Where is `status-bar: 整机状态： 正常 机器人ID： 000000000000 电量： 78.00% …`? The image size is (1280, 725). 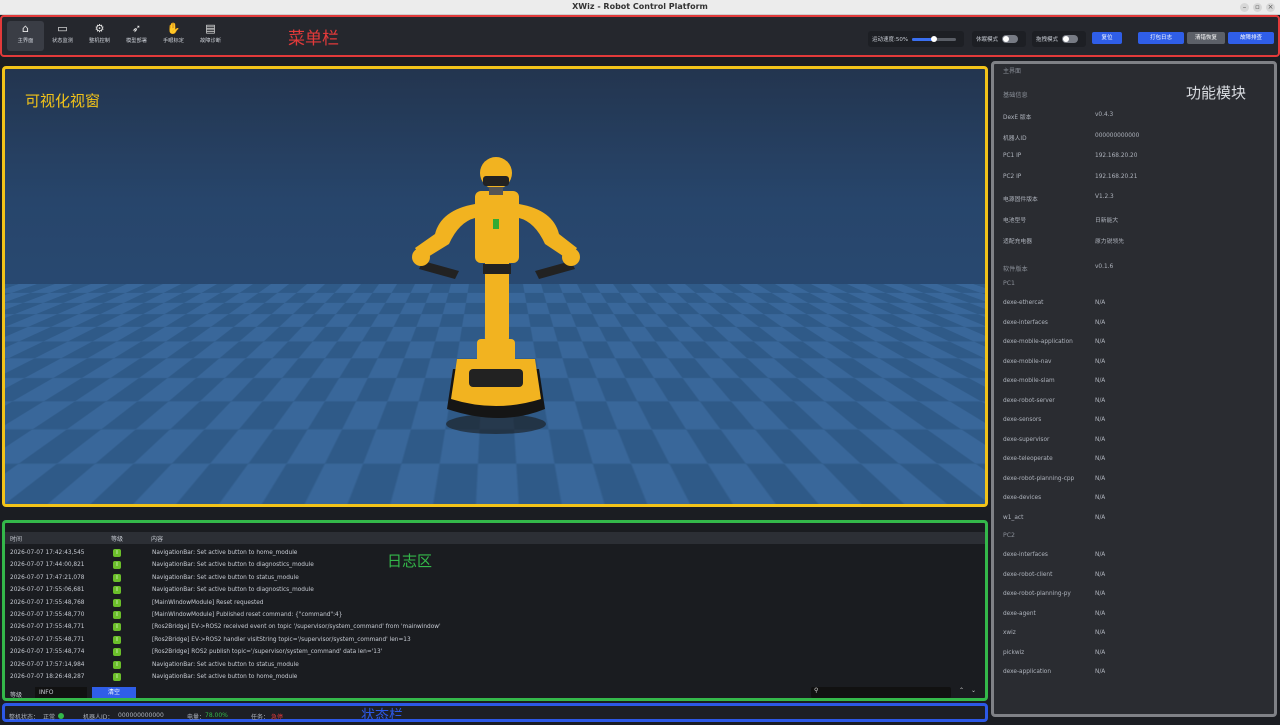 status-bar: 整机状态： 正常 机器人ID： 000000000000 电量： 78.00% … is located at coordinates (495, 713).